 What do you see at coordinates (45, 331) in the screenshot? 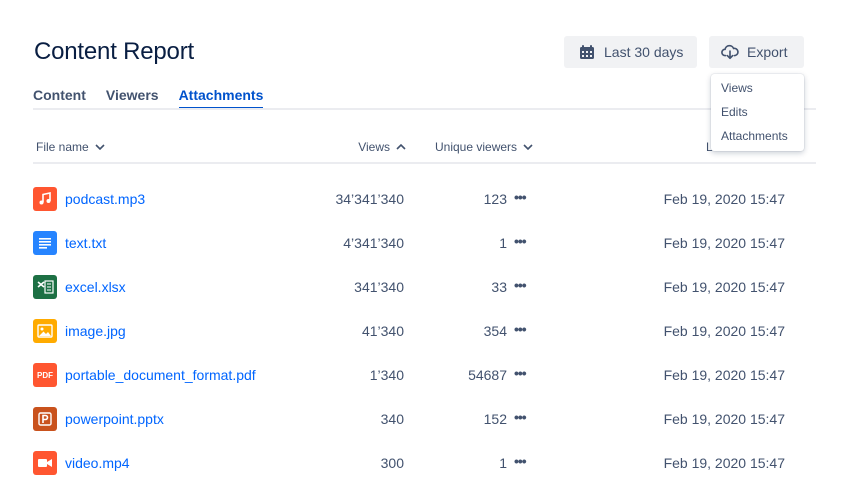
I see `image-file-icon` at bounding box center [45, 331].